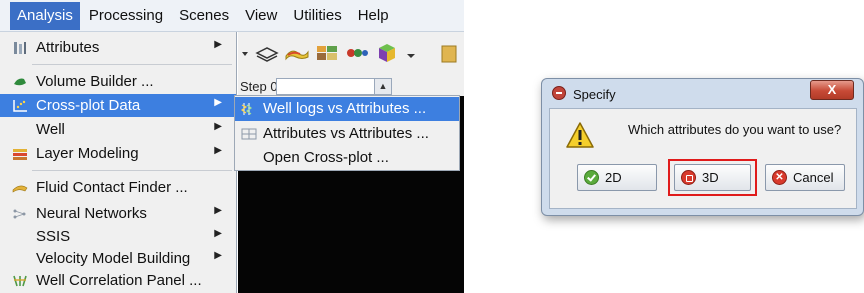 The image size is (864, 293). Describe the element at coordinates (779, 177) in the screenshot. I see `cancel-icon: ✕` at that location.